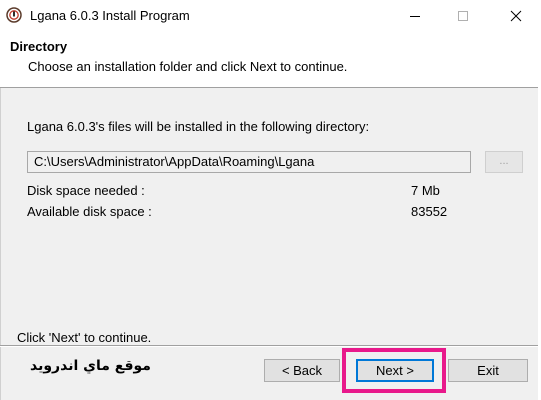 Image resolution: width=541 pixels, height=400 pixels. Describe the element at coordinates (488, 370) in the screenshot. I see `exit-button: Exit` at that location.